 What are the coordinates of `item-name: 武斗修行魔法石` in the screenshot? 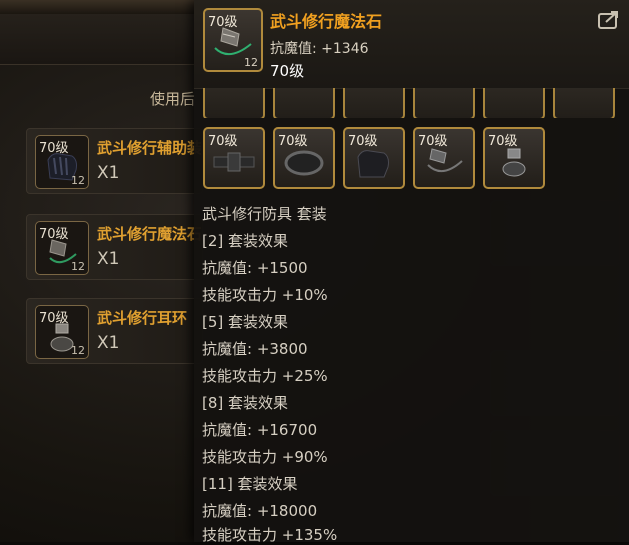 It's located at (149, 234).